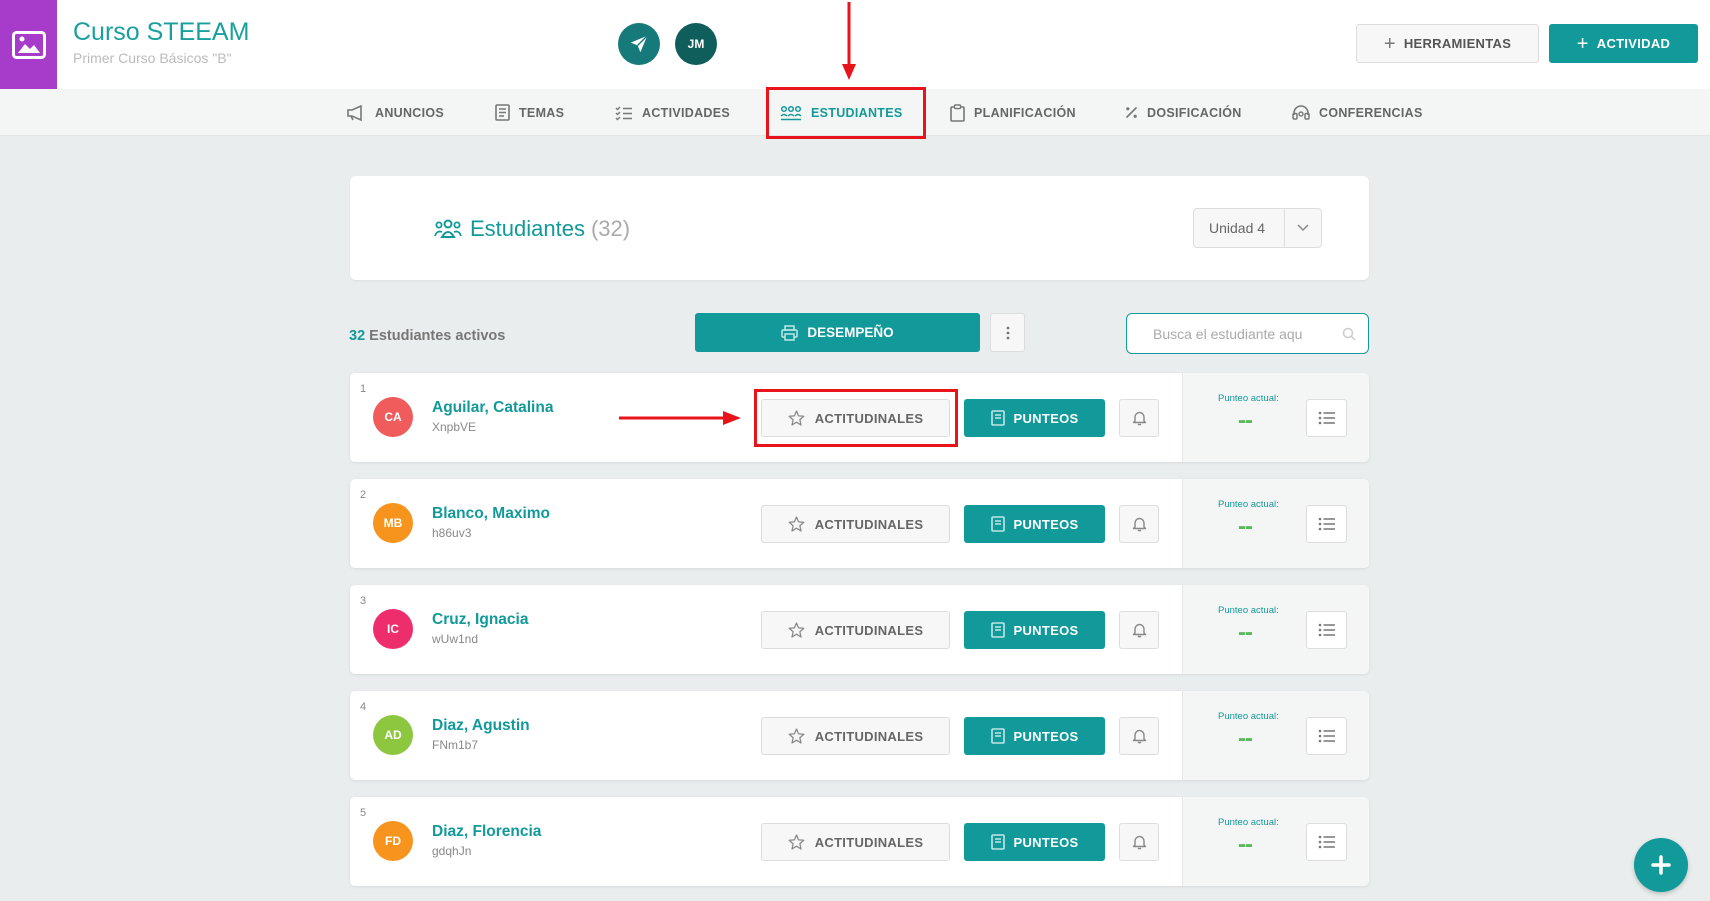  Describe the element at coordinates (1013, 112) in the screenshot. I see `tab-planificacion: PLANIFICACIÓN` at that location.